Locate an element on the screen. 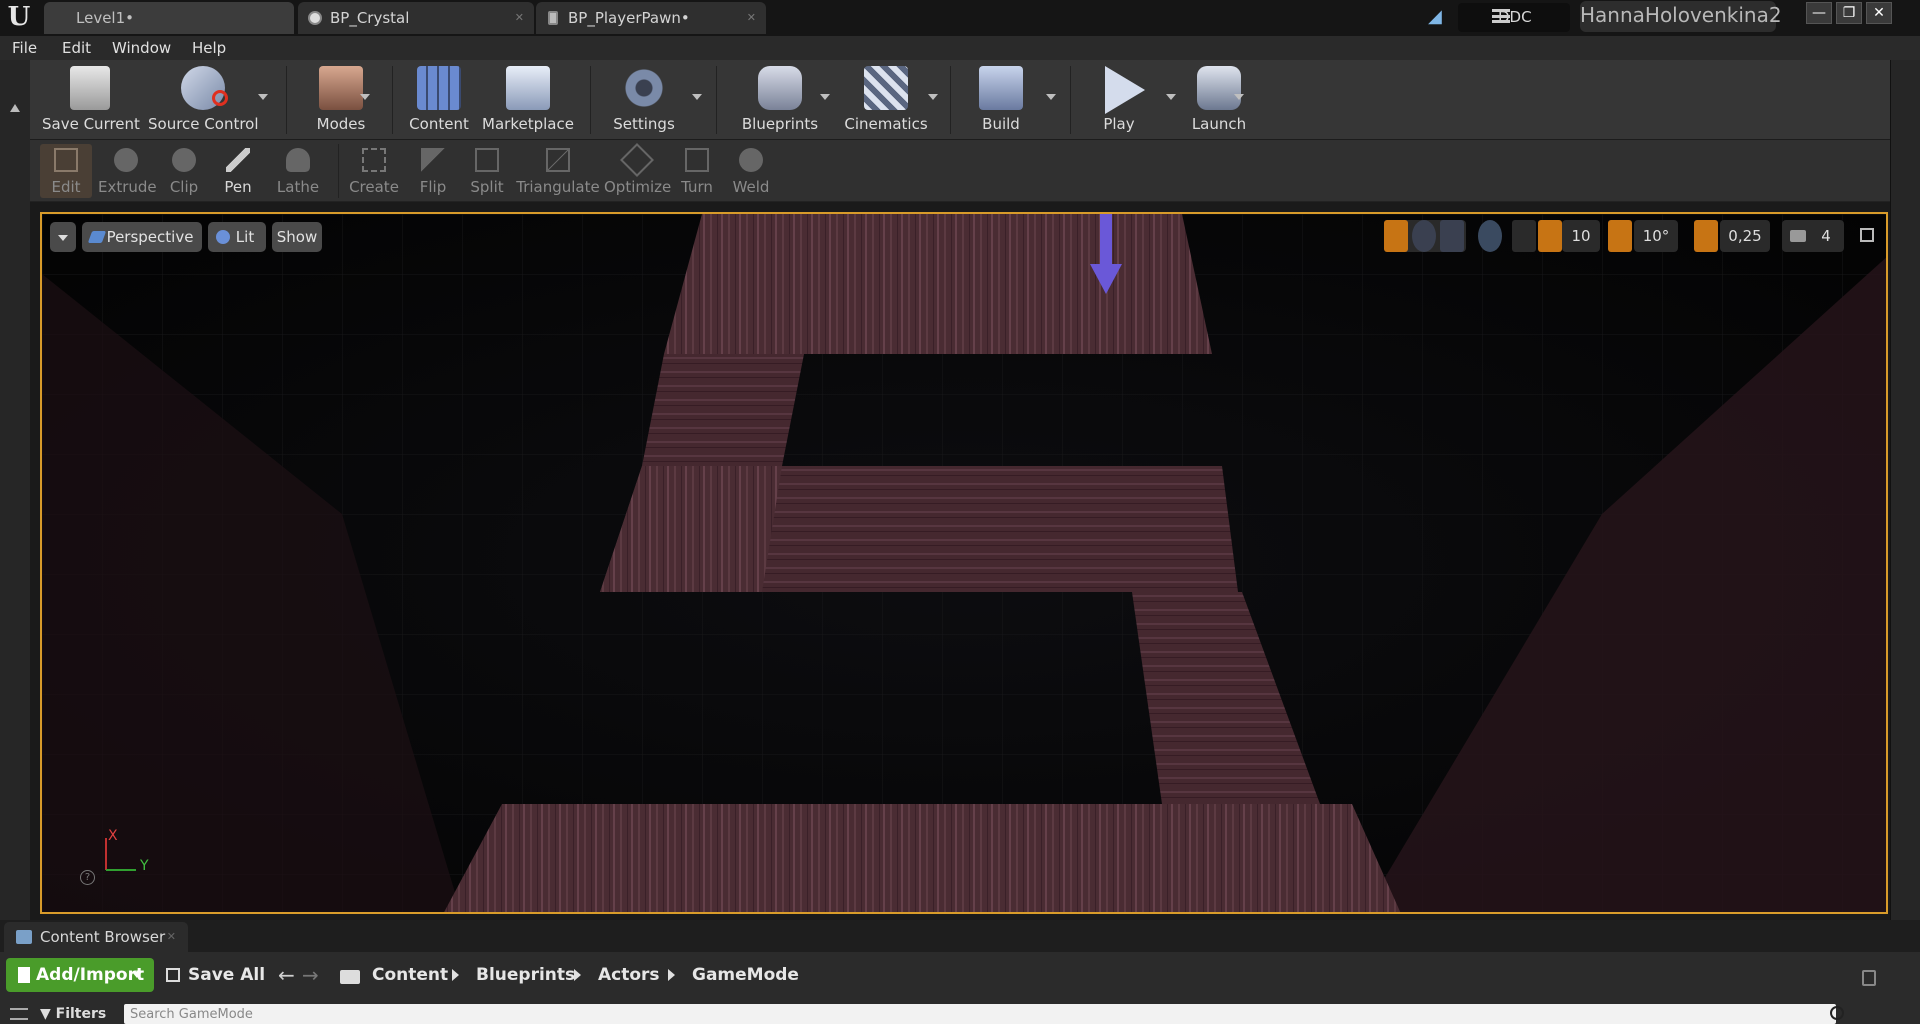 Image resolution: width=1920 pixels, height=1024 pixels. sources-toggle-icon is located at coordinates (19, 1014).